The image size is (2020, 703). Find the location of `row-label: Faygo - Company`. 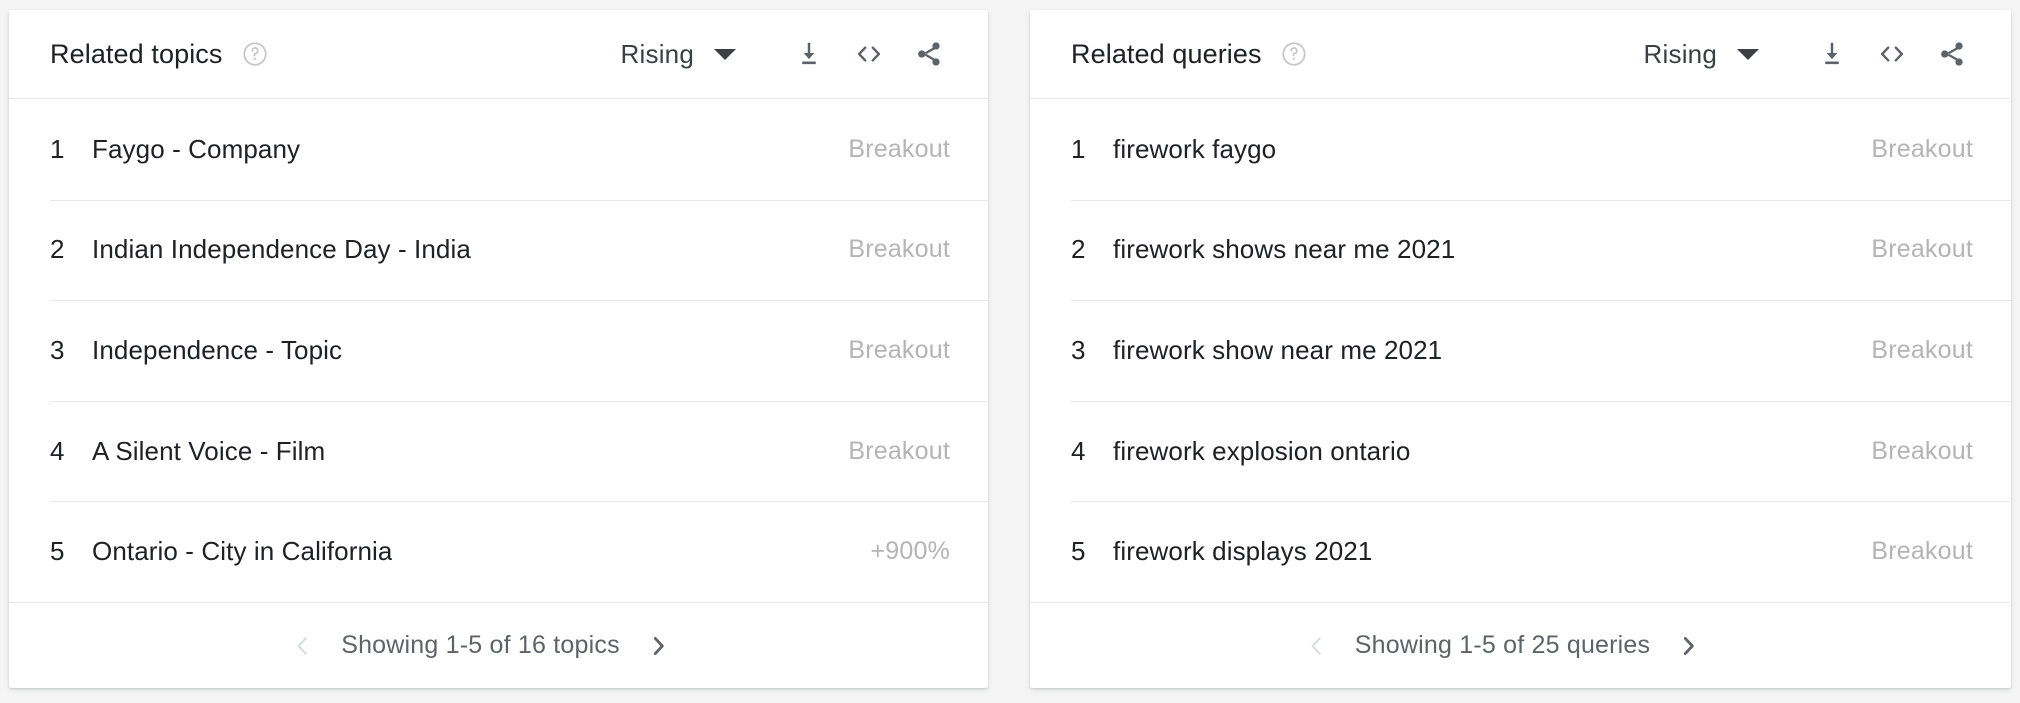

row-label: Faygo - Company is located at coordinates (196, 148).